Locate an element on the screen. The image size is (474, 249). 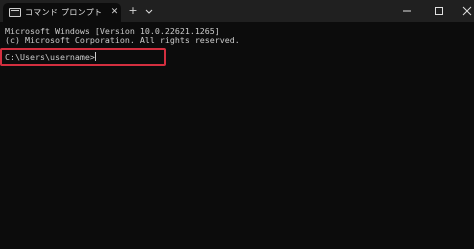
tab-title: コマンド プロンプト is located at coordinates (64, 12).